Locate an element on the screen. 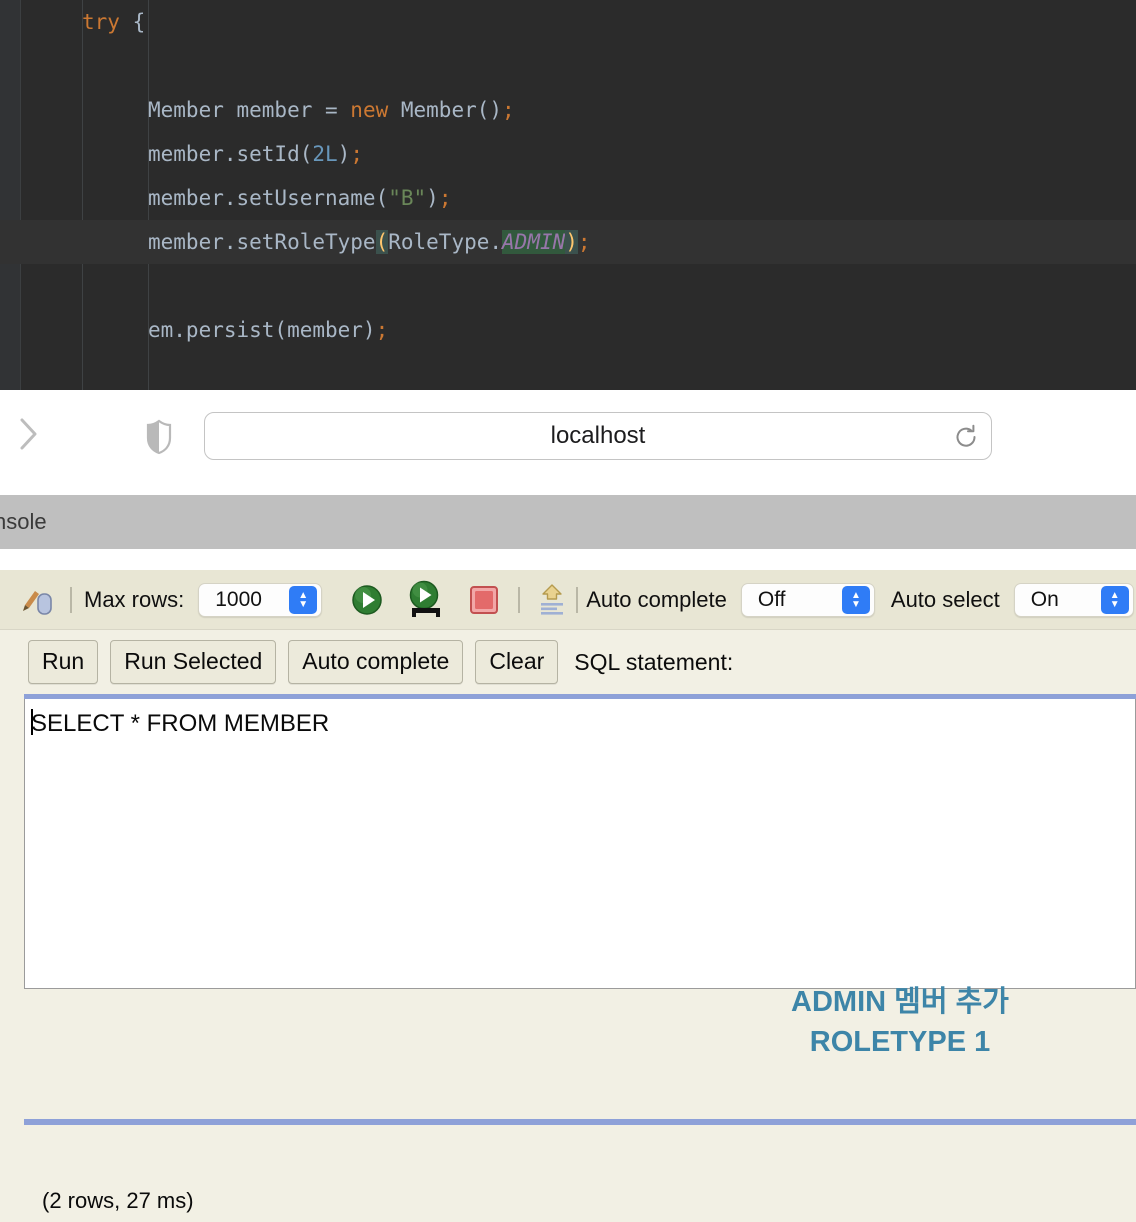 The image size is (1136, 1222). code-token: member.setRoleType is located at coordinates (262, 242).